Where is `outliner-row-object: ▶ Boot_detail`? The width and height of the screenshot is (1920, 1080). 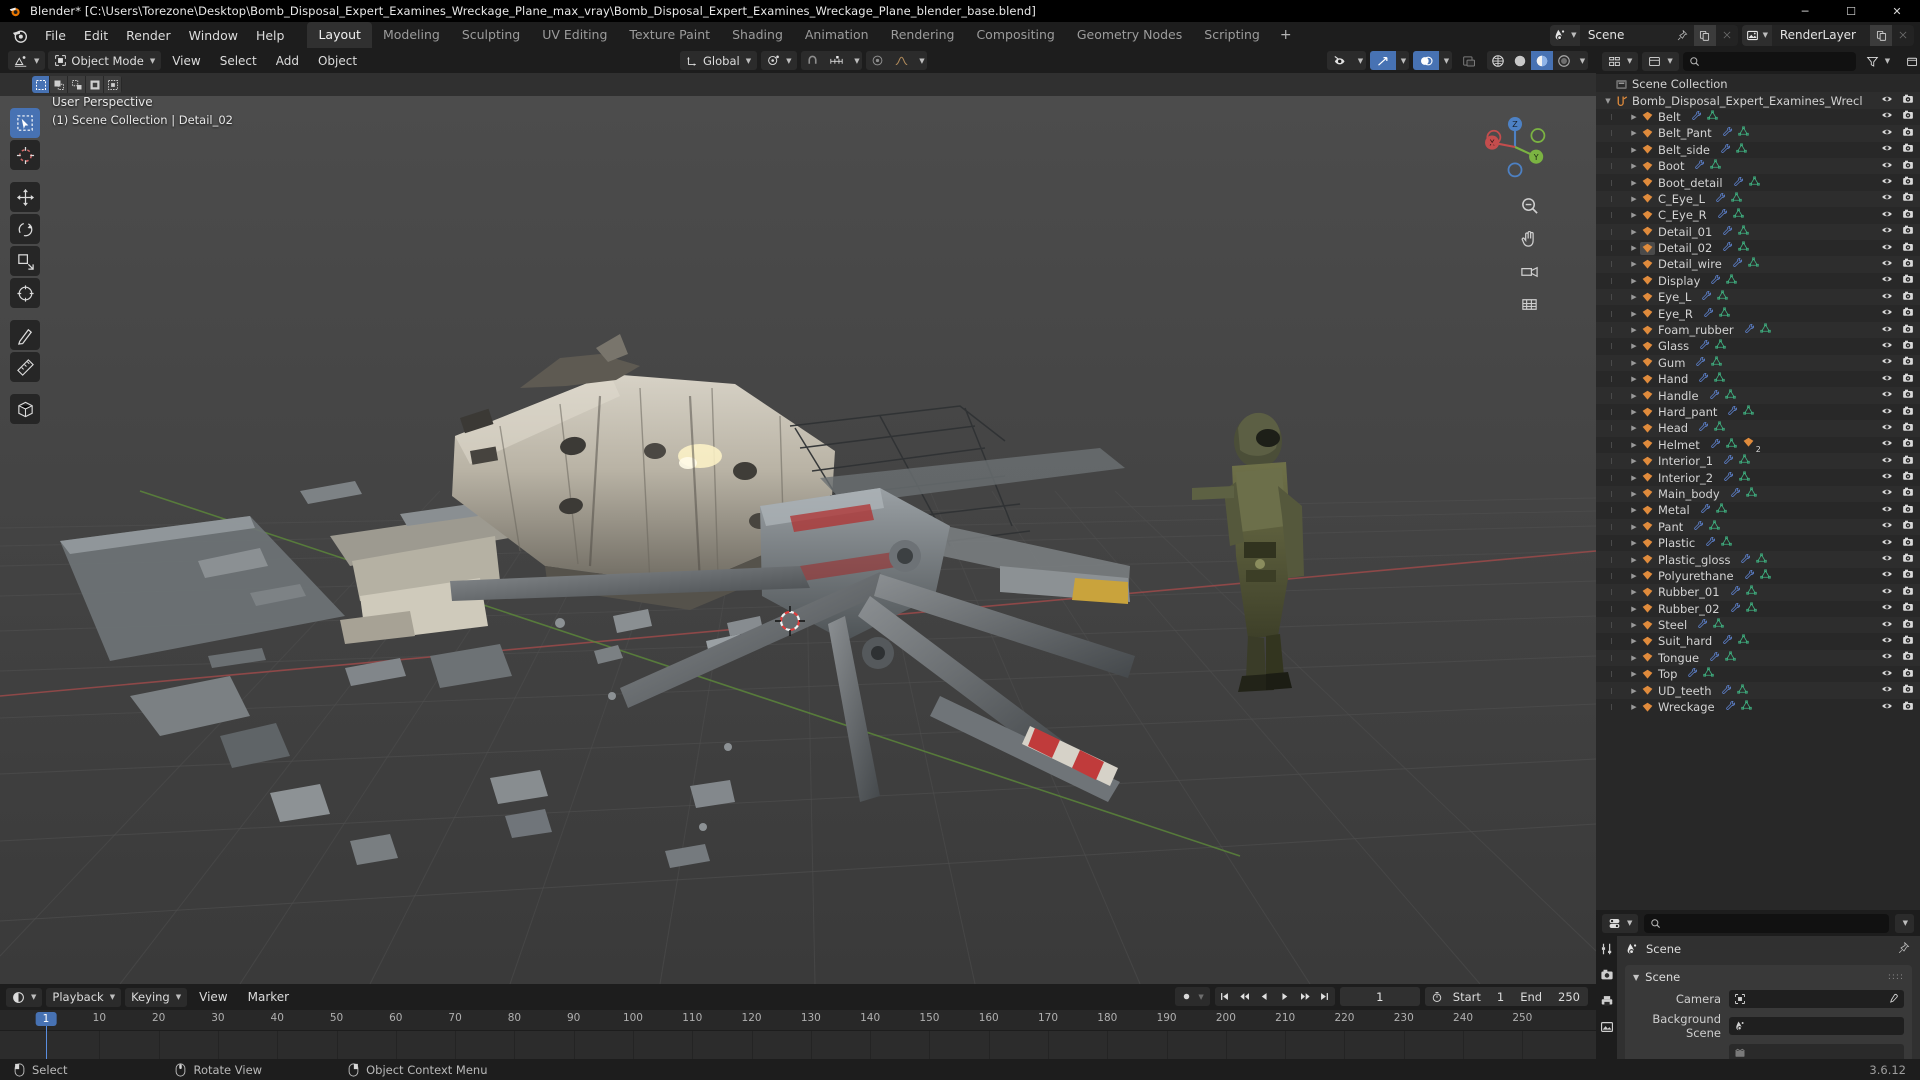 outliner-row-object: ▶ Boot_detail is located at coordinates (1758, 182).